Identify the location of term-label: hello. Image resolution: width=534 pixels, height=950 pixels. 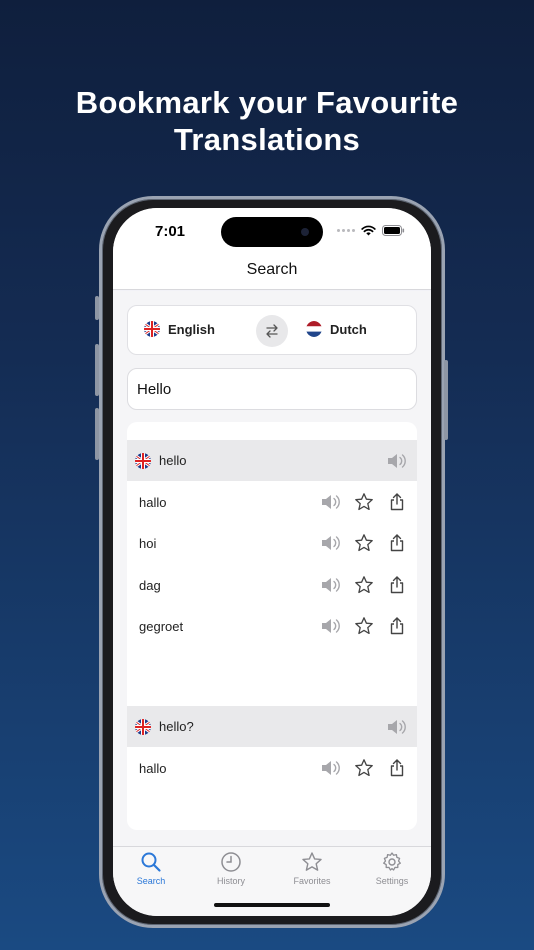
(173, 460).